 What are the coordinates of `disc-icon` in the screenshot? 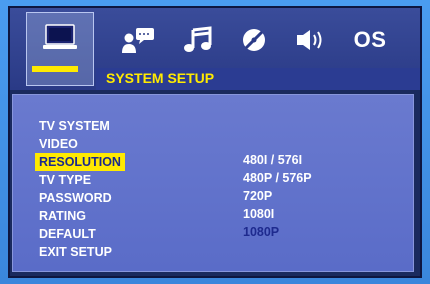 It's located at (254, 40).